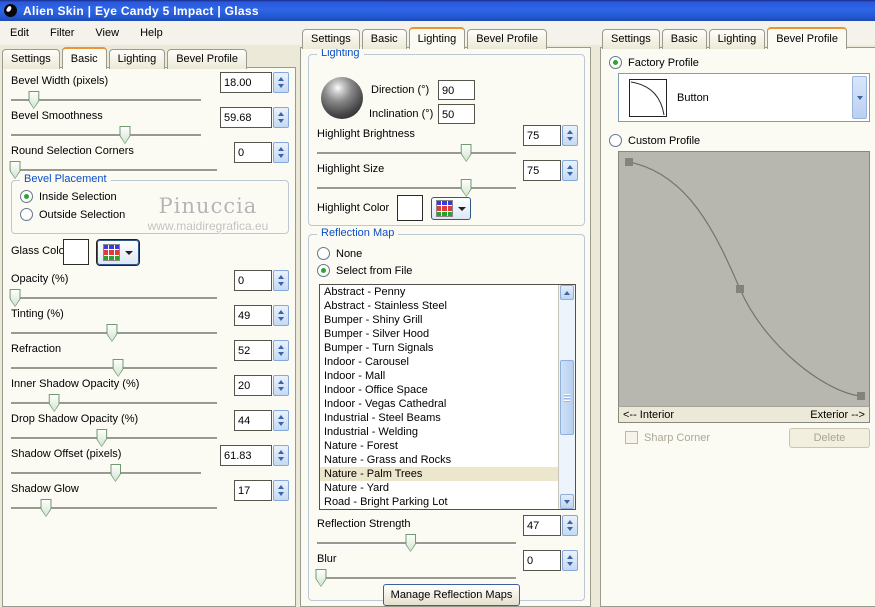  I want to click on bevel-smoothness-spinner, so click(281, 117).